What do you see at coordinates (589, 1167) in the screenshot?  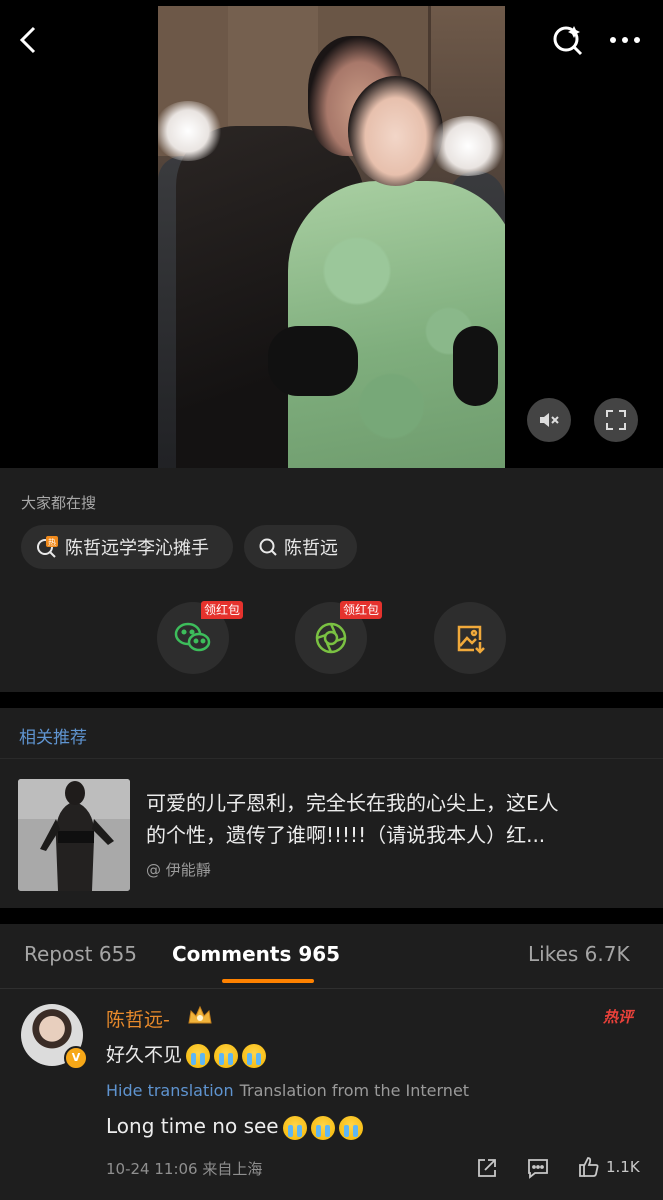 I see `thumbs-up-icon` at bounding box center [589, 1167].